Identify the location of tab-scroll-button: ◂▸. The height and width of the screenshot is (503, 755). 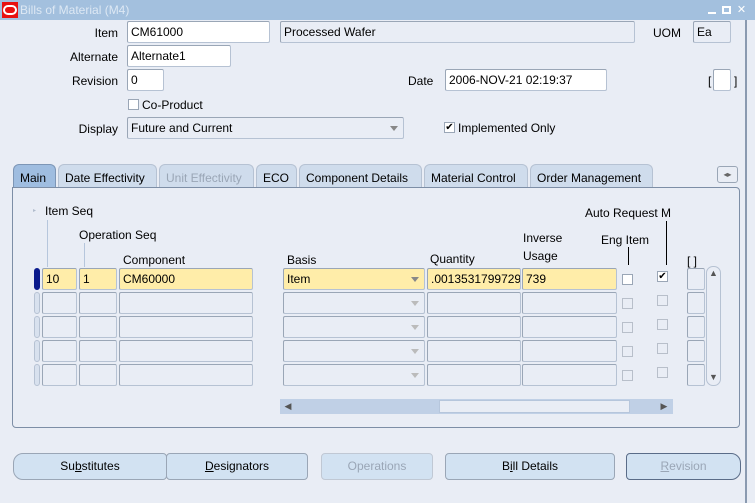
(727, 174).